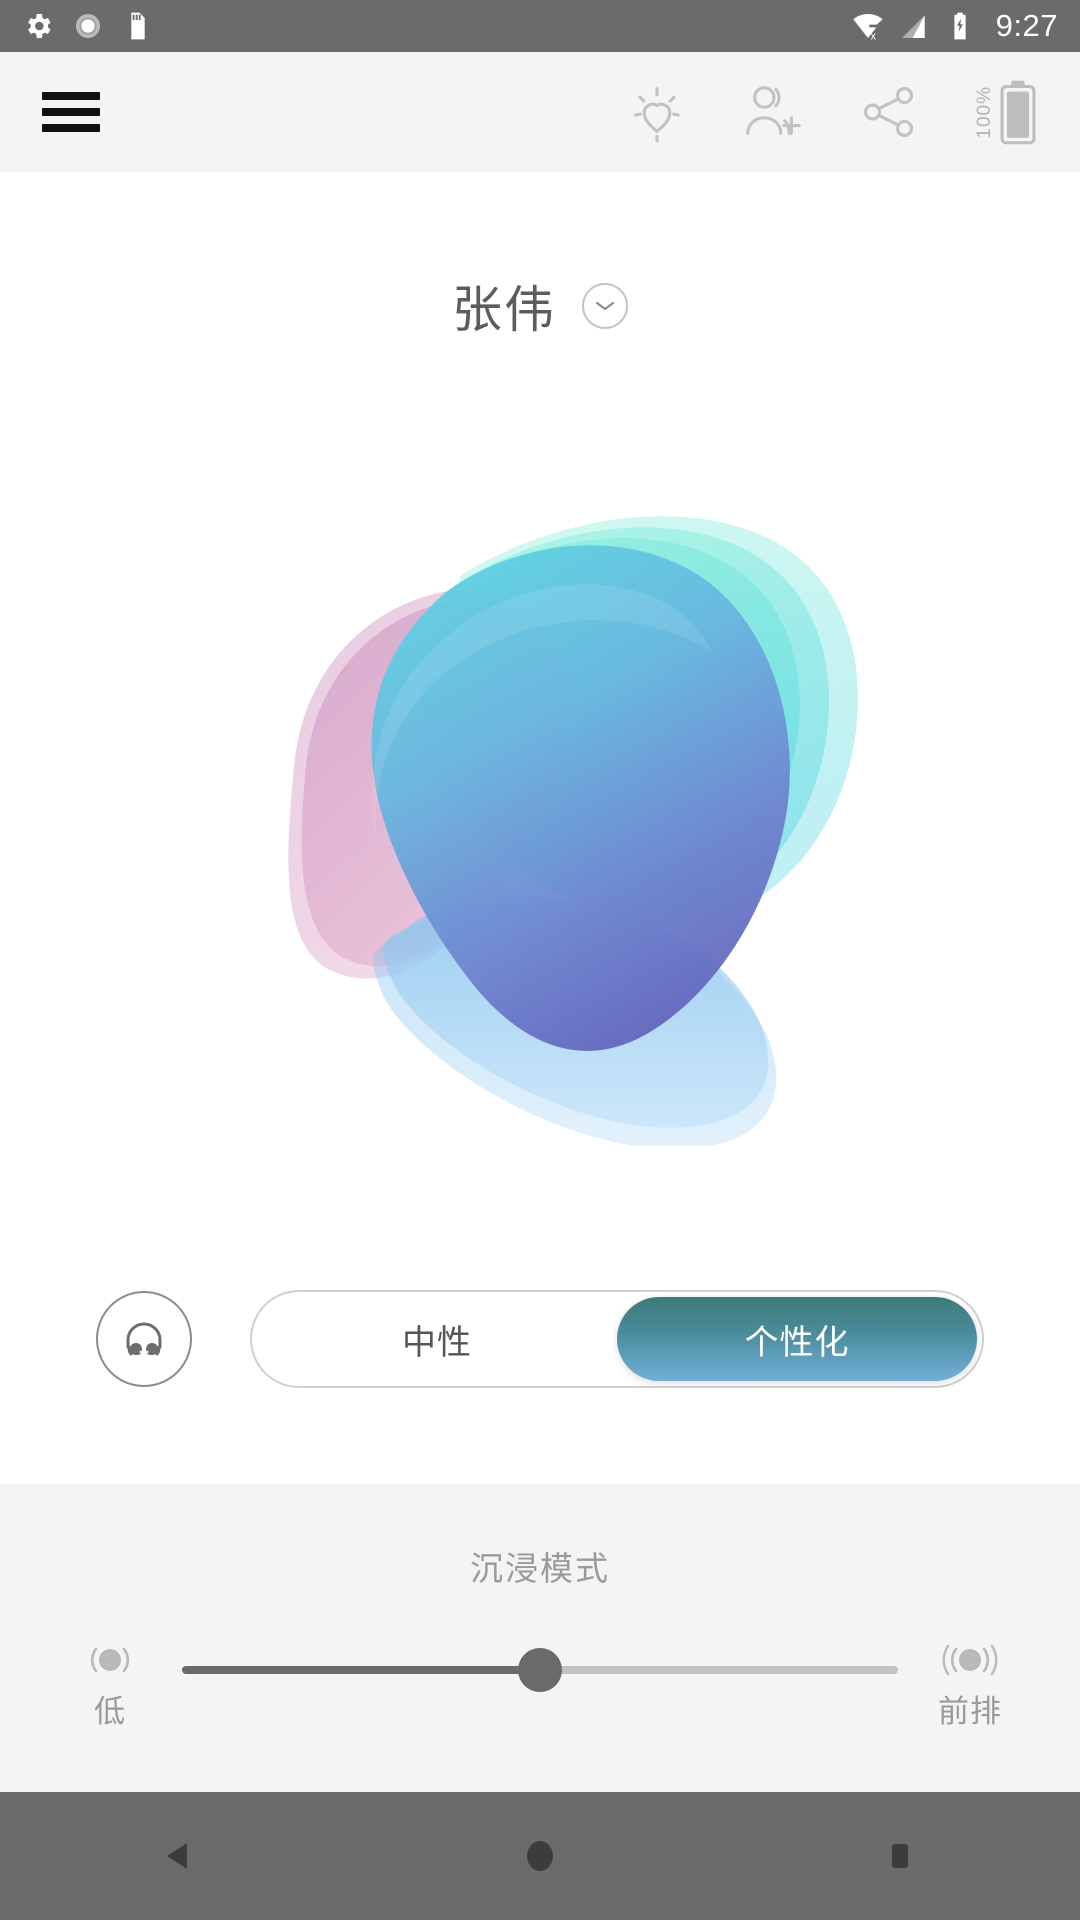  I want to click on immersive-slider-row: 低 前排, so click(540, 1685).